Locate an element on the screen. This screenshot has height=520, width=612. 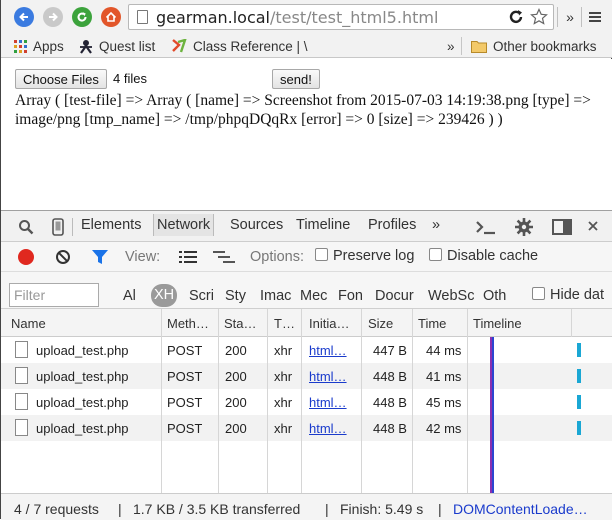
send-button: send! is located at coordinates (296, 79).